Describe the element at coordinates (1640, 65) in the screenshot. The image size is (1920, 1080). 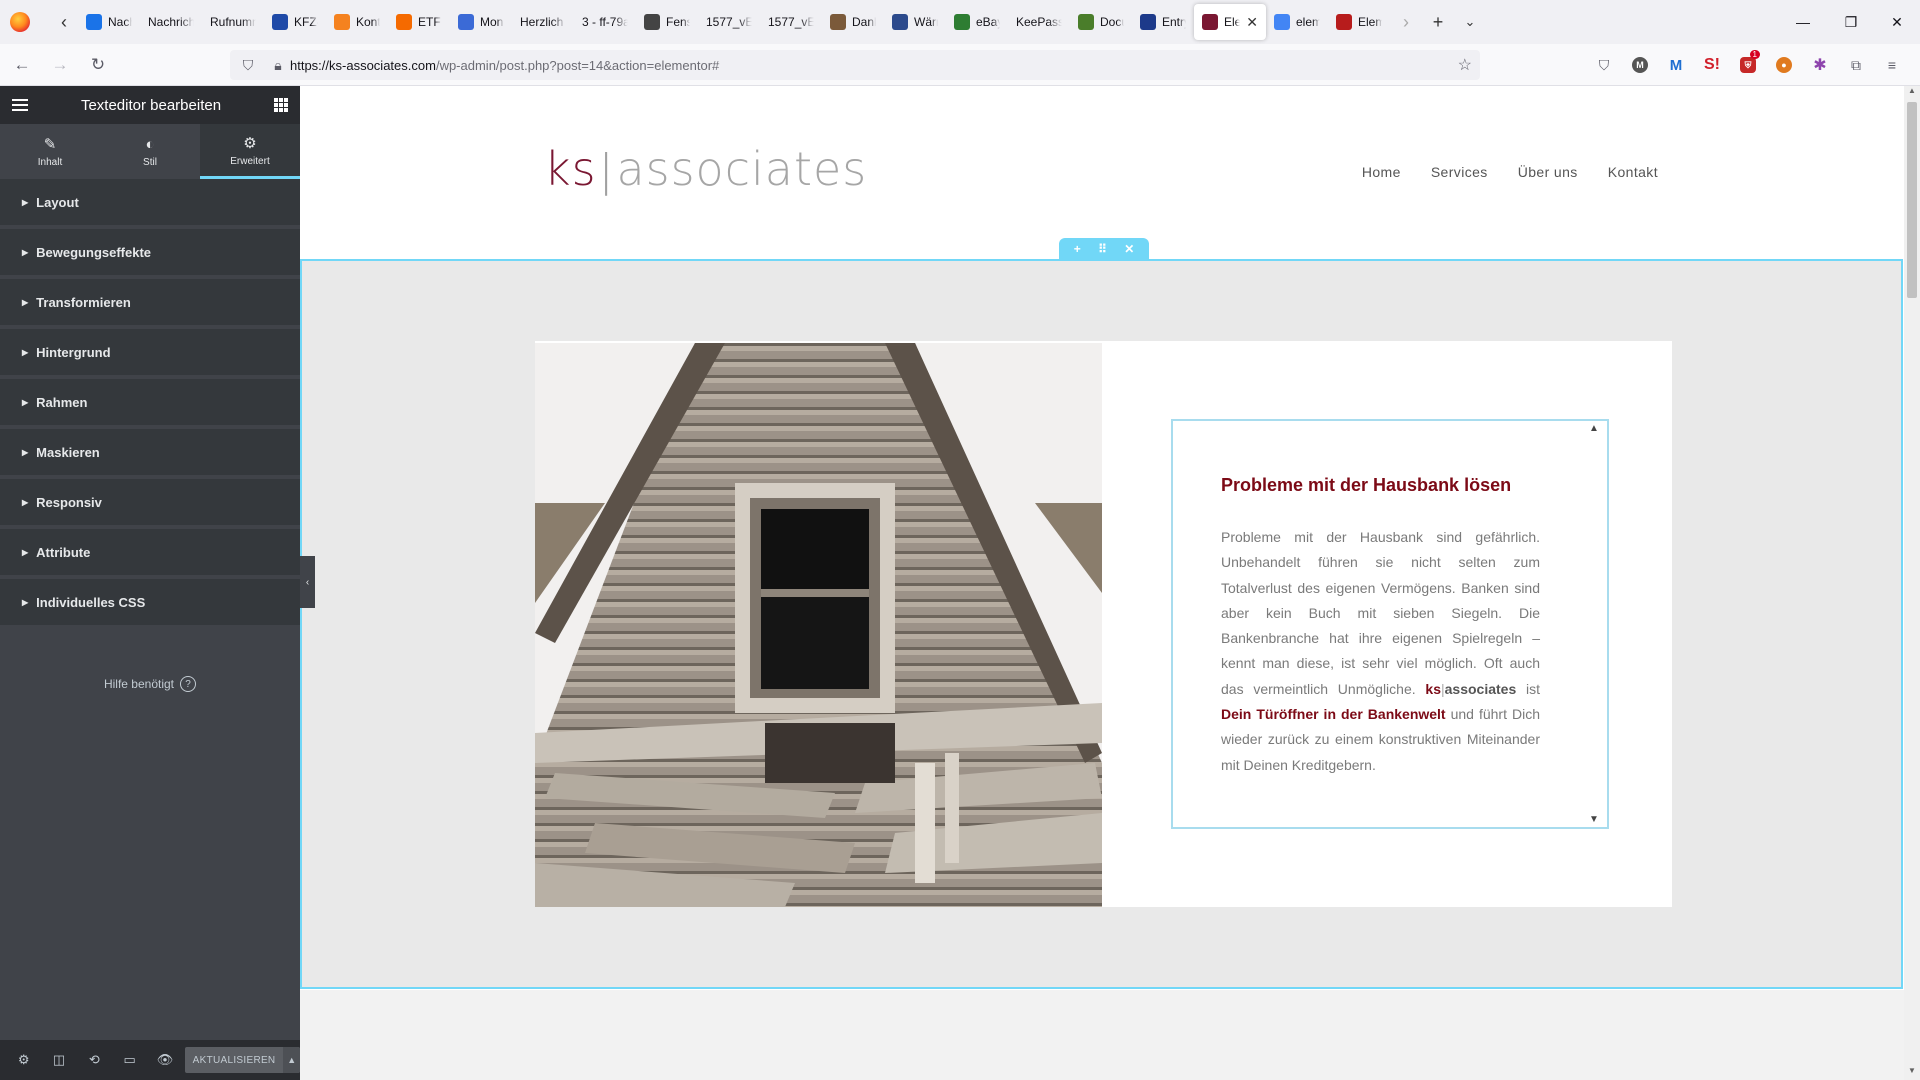
I see `m-icon: M` at that location.